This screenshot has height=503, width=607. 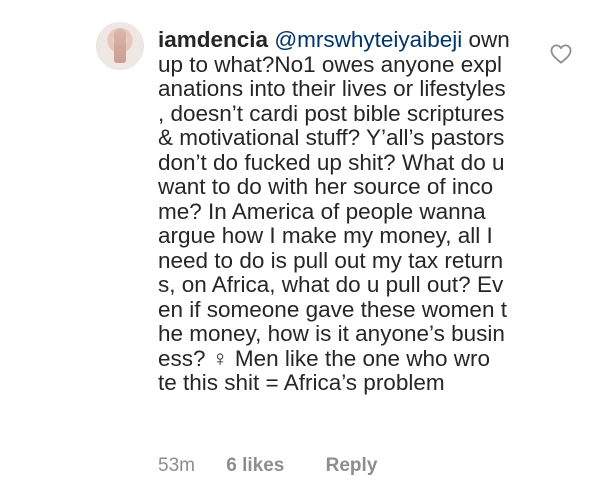 What do you see at coordinates (331, 333) in the screenshot?
I see `comment-line: he money, how is it anyone’s busin` at bounding box center [331, 333].